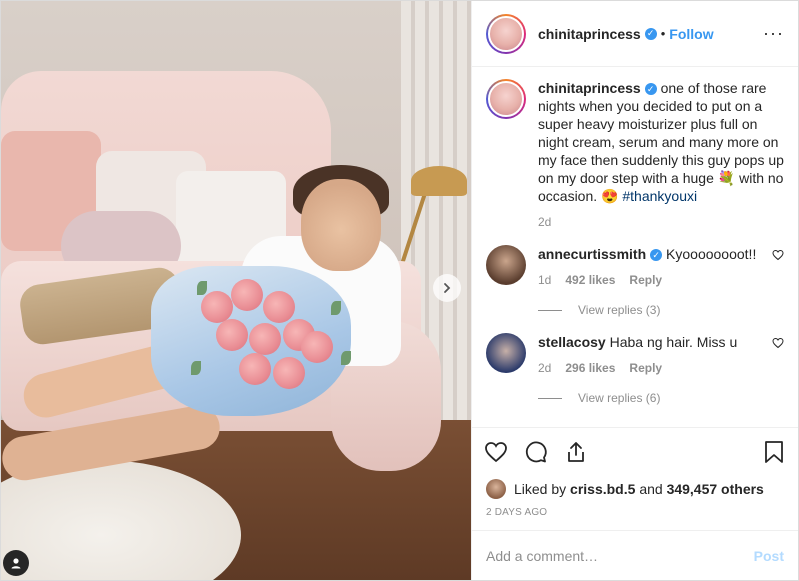 The image size is (799, 581). Describe the element at coordinates (635, 516) in the screenshot. I see `post-timestamp: 2 DAYS AGO` at that location.